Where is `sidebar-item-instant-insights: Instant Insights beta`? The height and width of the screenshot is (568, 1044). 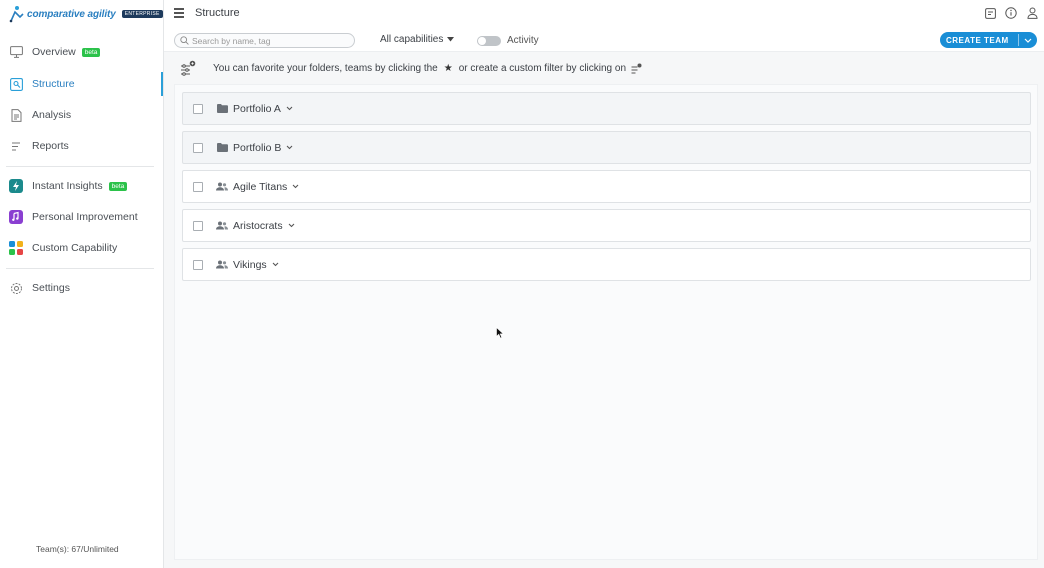
sidebar-item-instant-insights: Instant Insights beta is located at coordinates (81, 186).